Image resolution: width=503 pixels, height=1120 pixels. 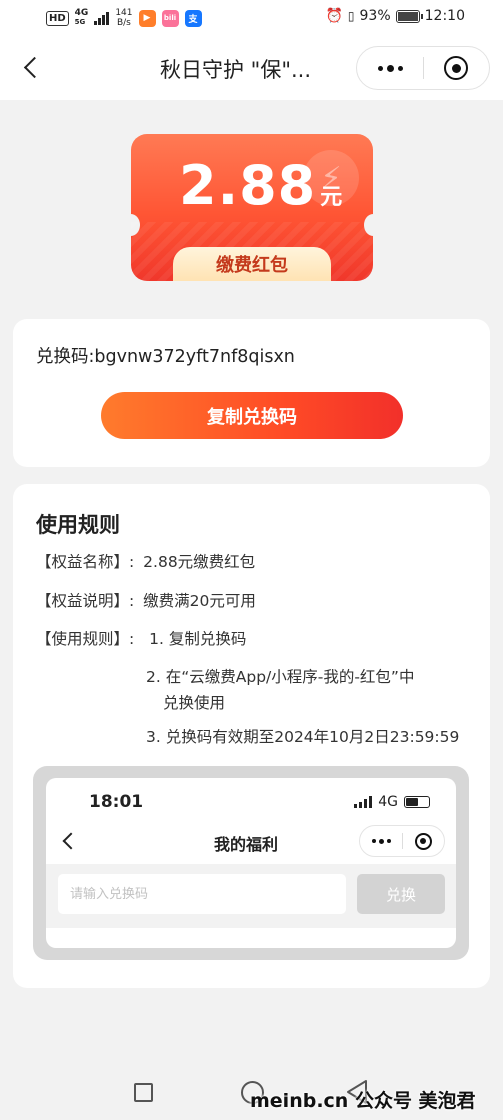 What do you see at coordinates (252, 264) in the screenshot?
I see `coupon-tag: 缴费红包` at bounding box center [252, 264].